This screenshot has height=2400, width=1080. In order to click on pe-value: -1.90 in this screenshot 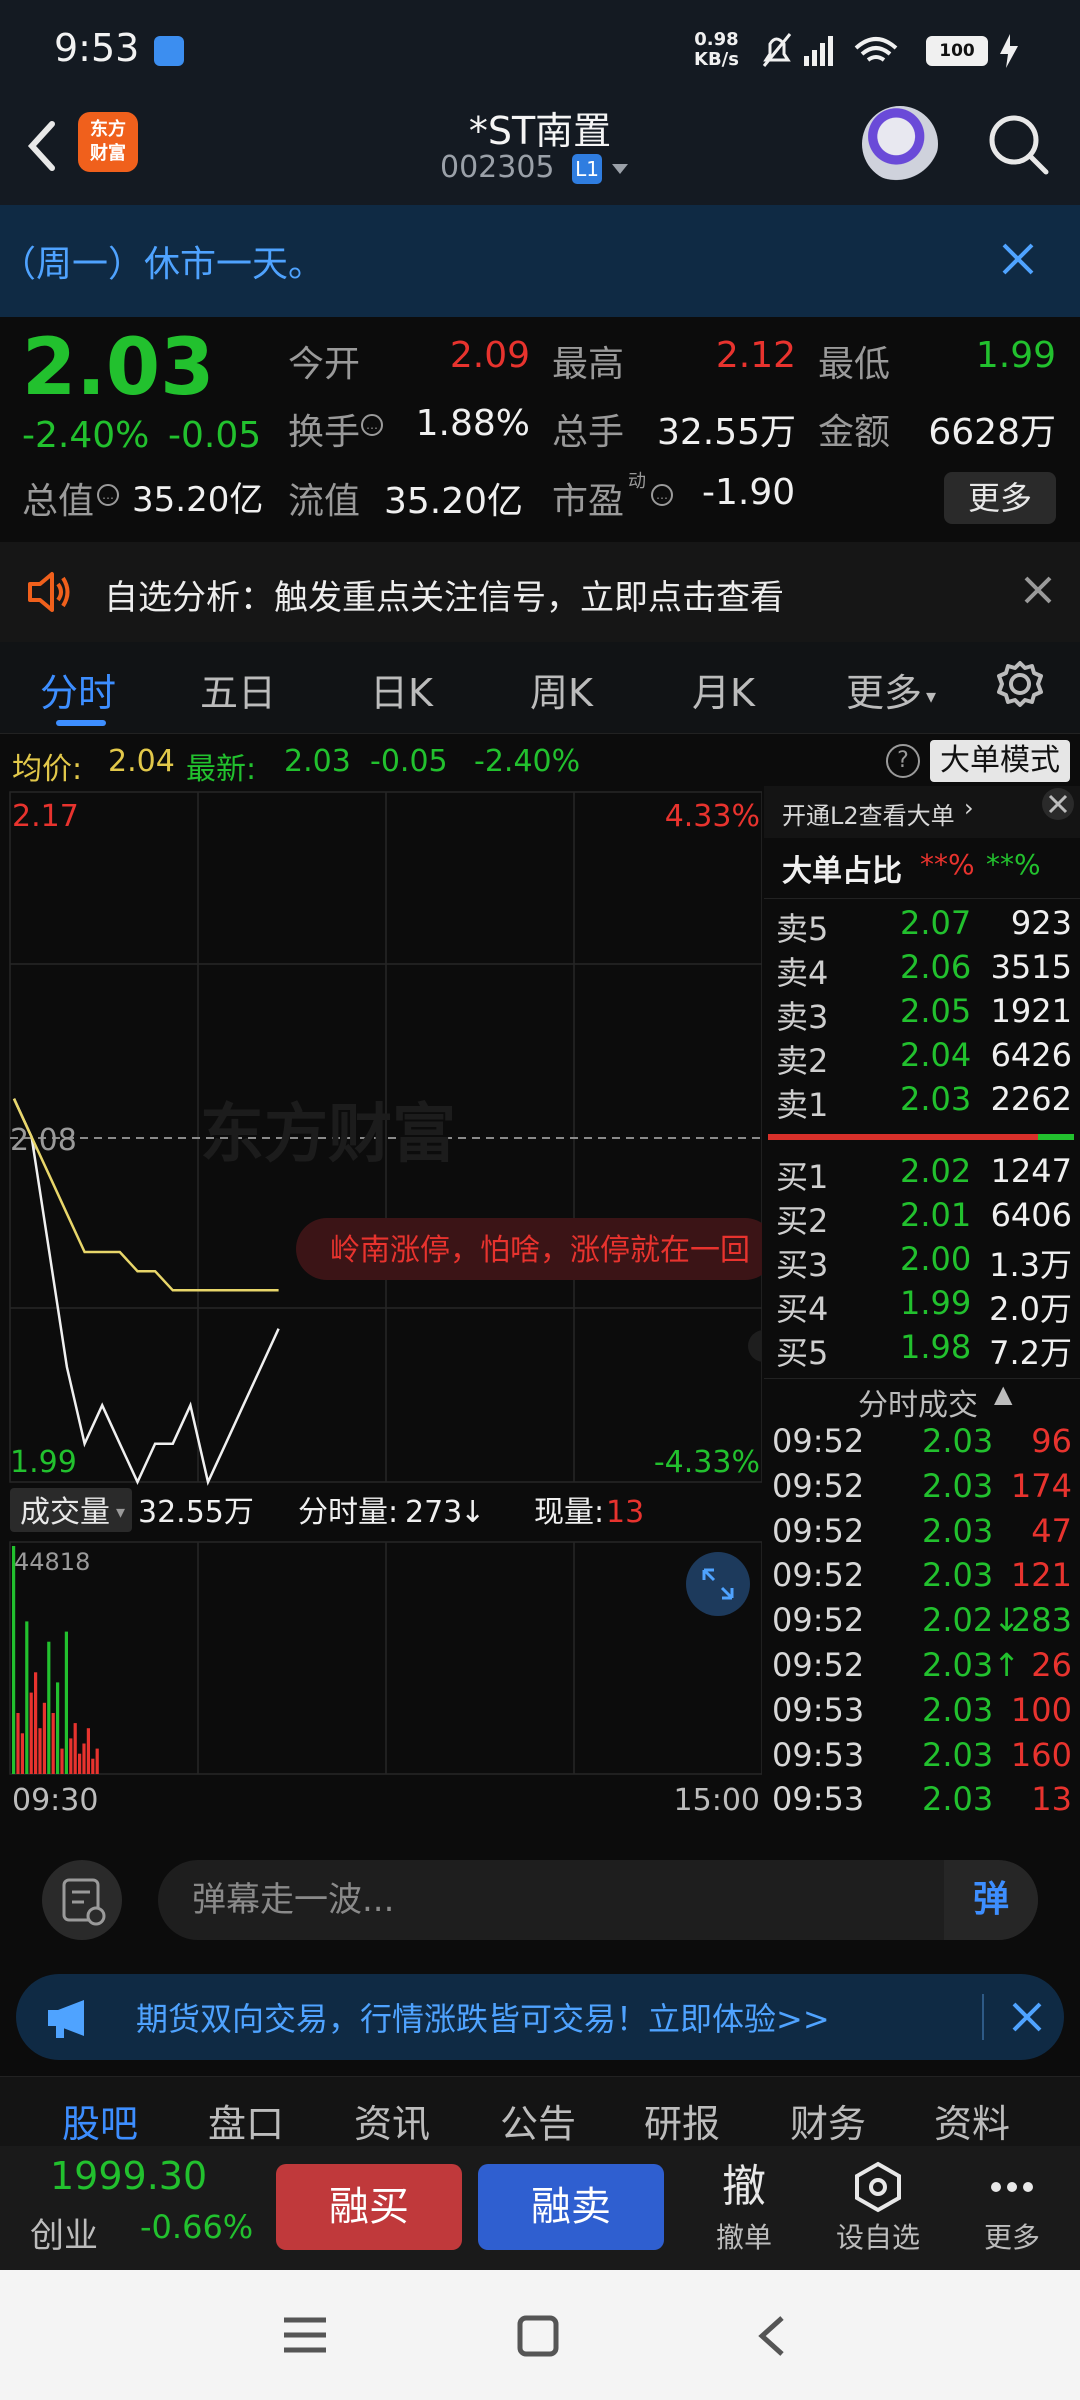, I will do `click(749, 492)`.